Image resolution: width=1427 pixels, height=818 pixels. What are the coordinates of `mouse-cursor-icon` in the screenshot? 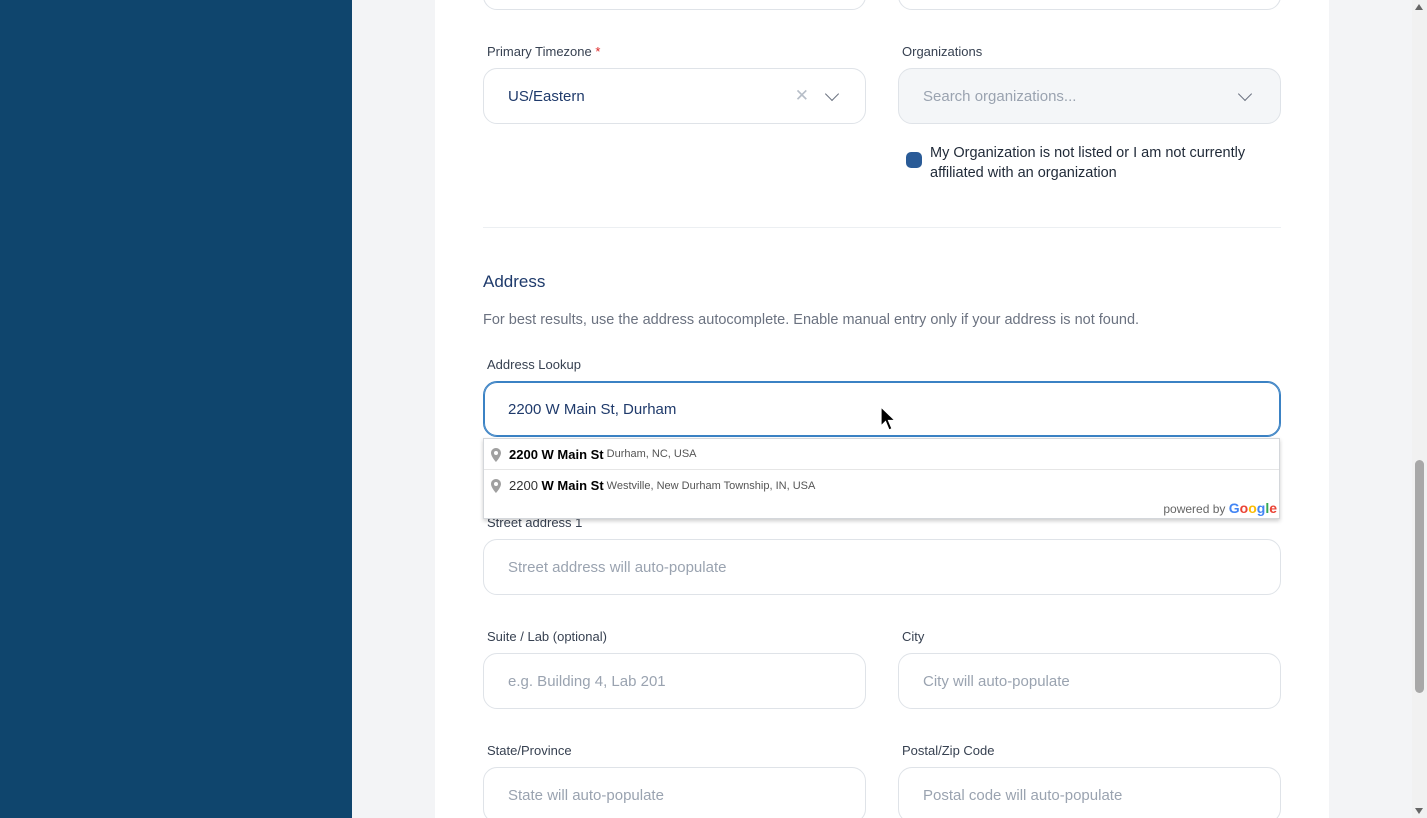 It's located at (888, 418).